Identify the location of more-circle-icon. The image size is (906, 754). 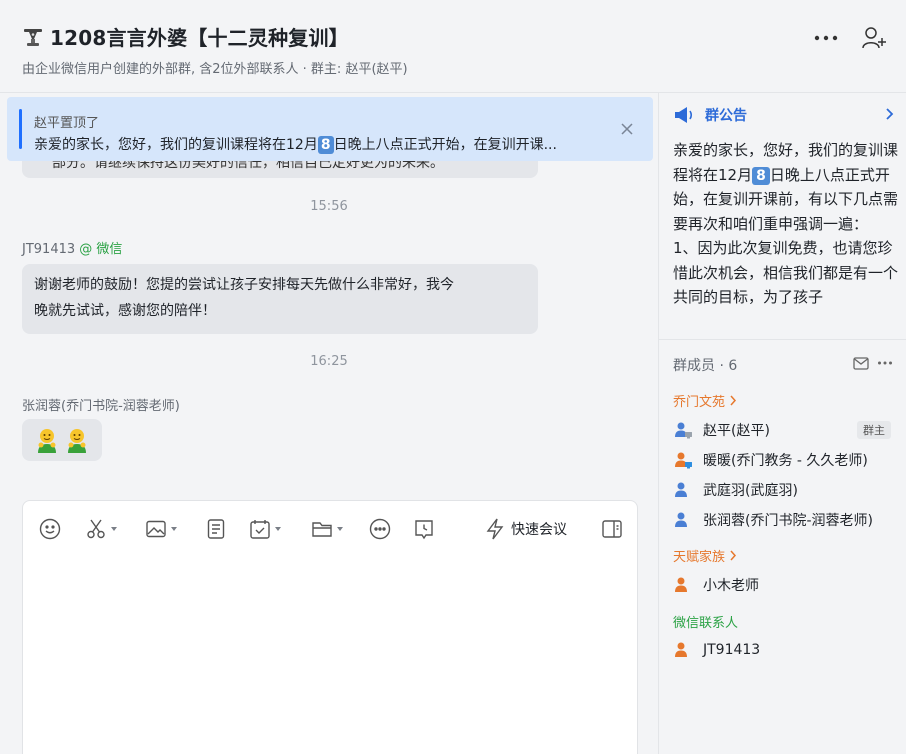
(380, 529).